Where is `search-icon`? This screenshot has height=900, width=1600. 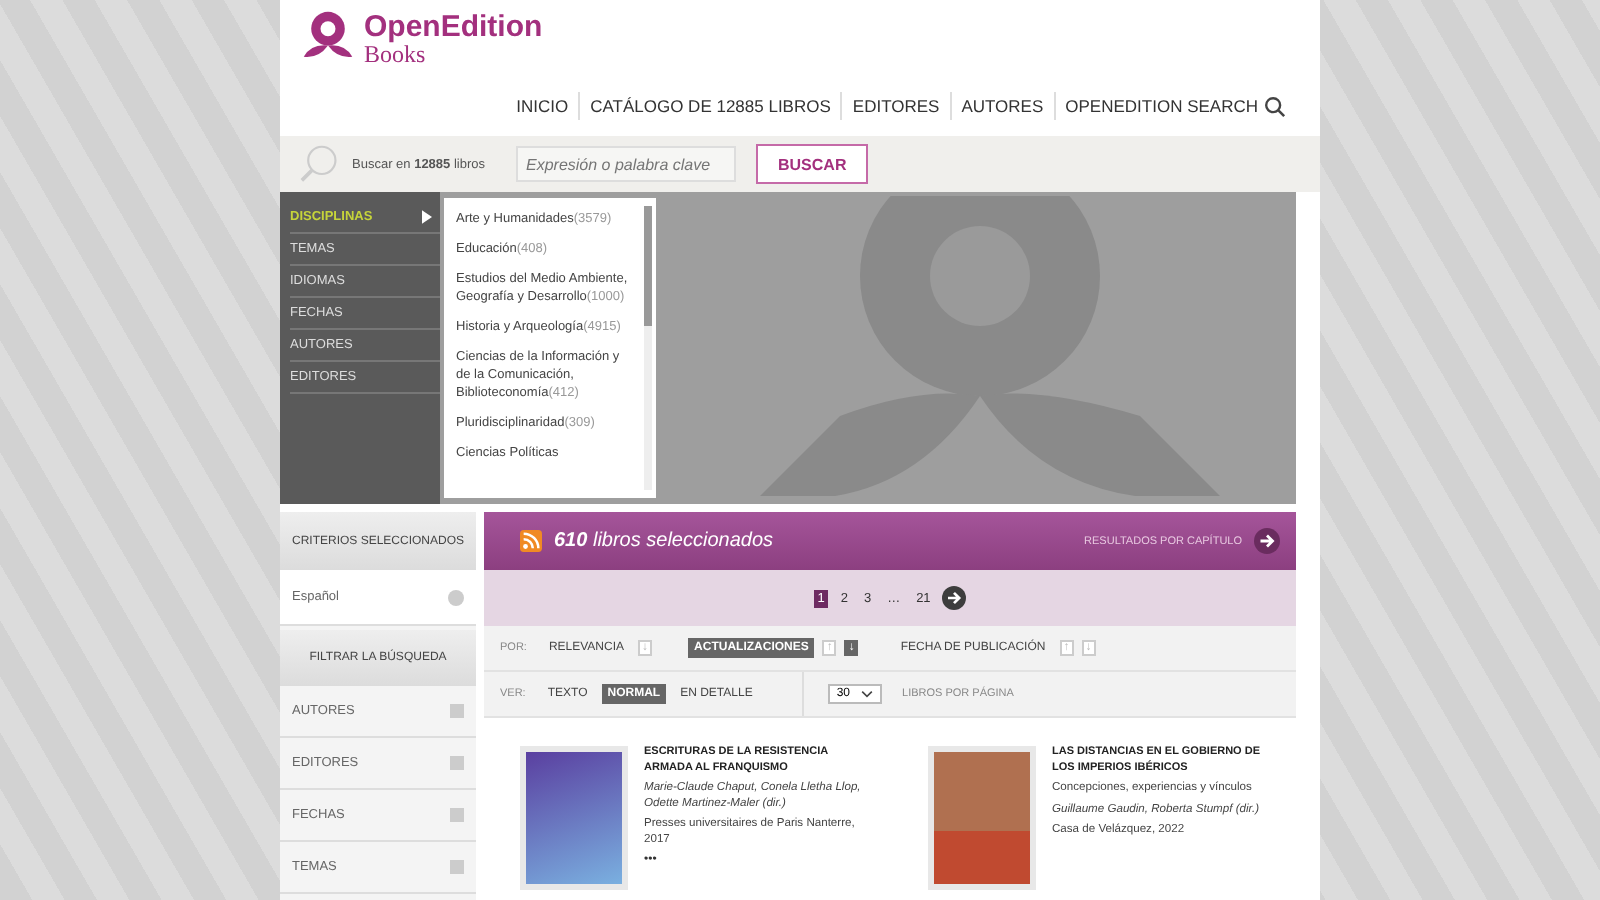 search-icon is located at coordinates (320, 164).